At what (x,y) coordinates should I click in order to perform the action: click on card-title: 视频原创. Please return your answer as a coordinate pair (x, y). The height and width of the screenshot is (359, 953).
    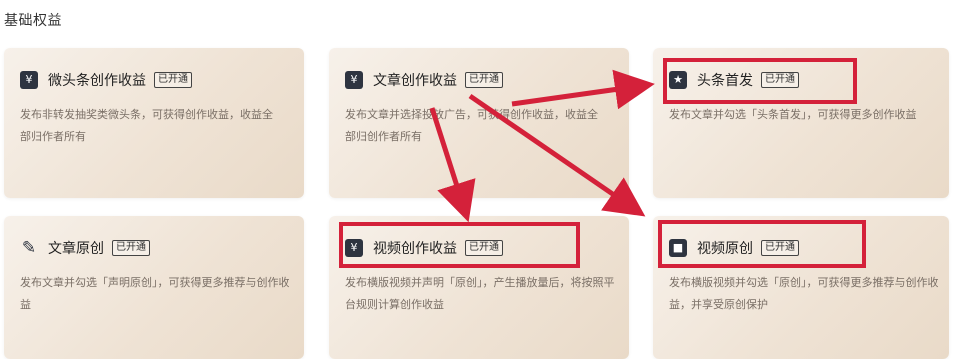
    Looking at the image, I should click on (725, 249).